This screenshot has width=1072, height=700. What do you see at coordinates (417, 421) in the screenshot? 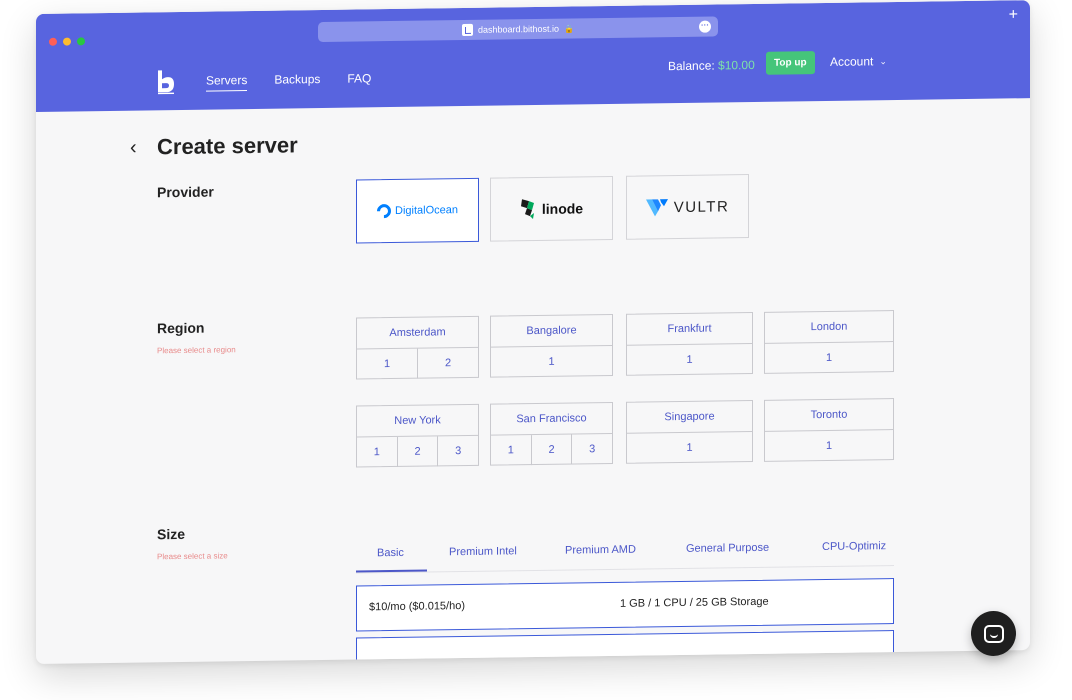
I see `region-name: New York` at bounding box center [417, 421].